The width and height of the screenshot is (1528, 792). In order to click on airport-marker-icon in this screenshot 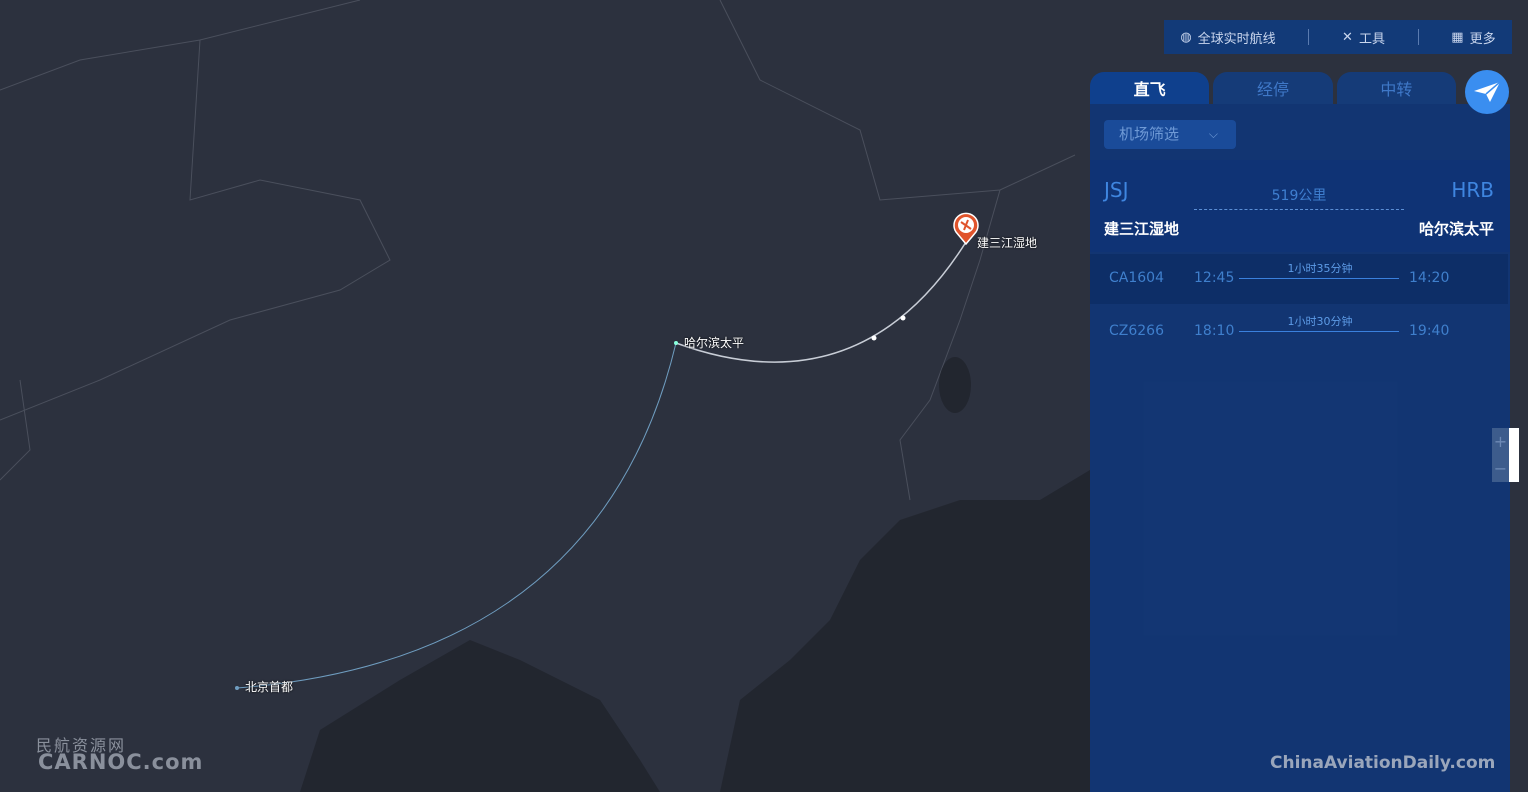, I will do `click(966, 229)`.